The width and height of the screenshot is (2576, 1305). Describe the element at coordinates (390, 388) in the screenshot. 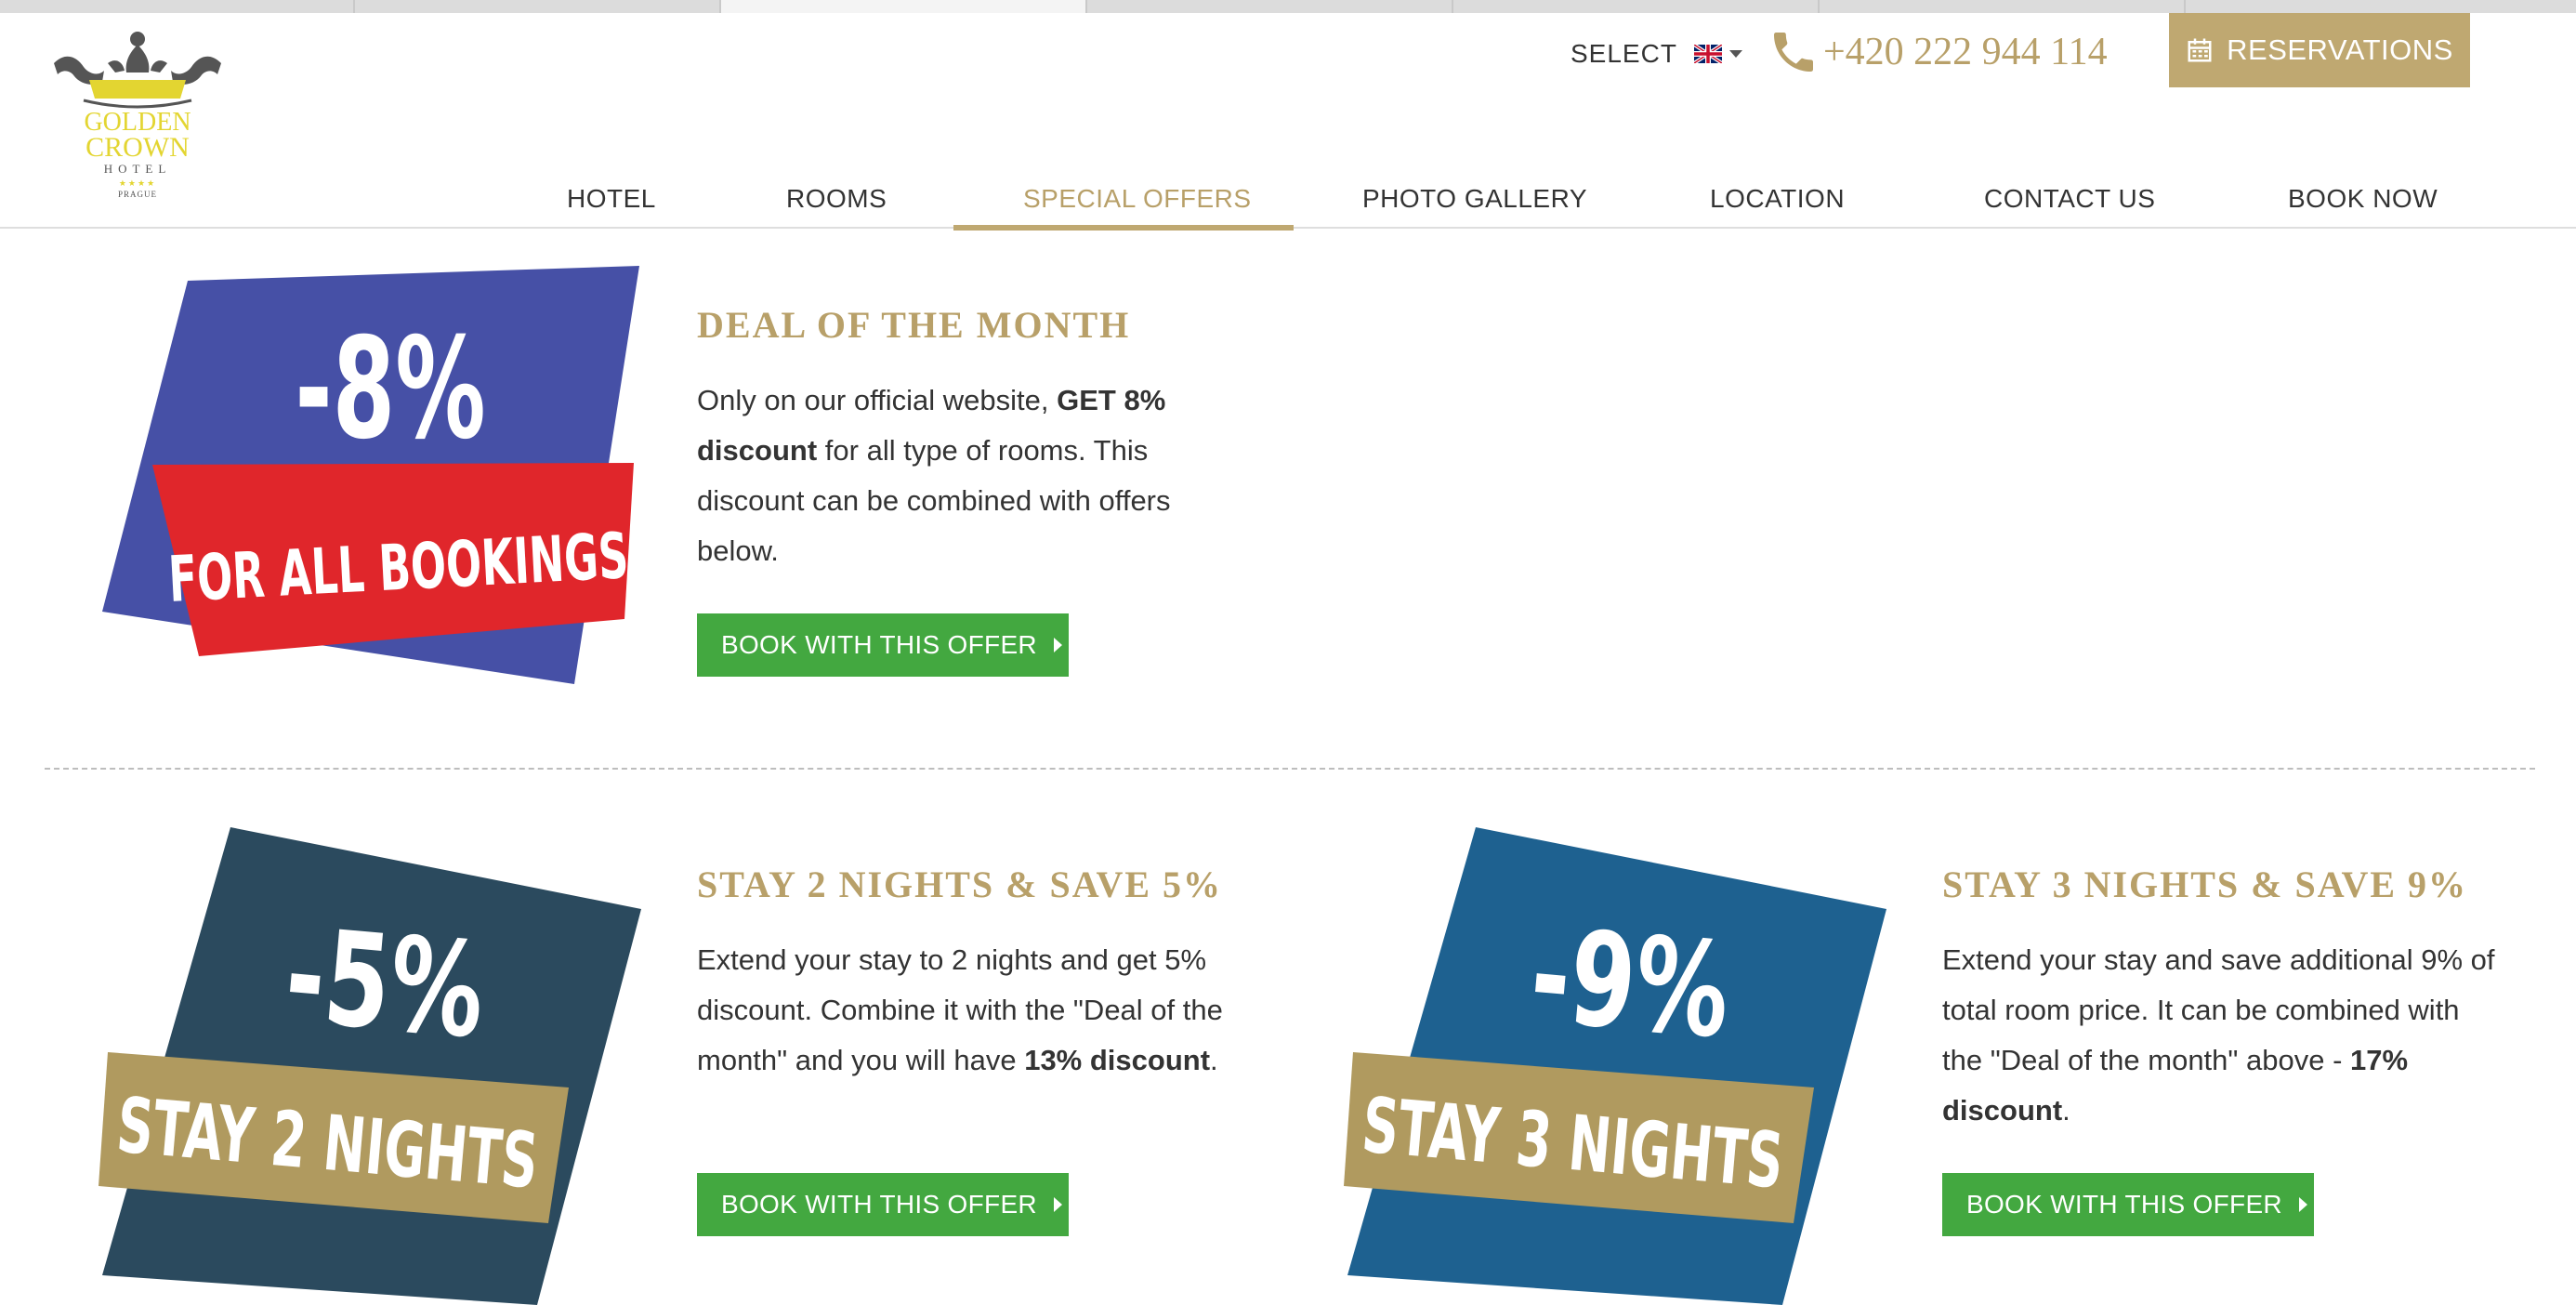

I see `badge-percent: -8%` at that location.